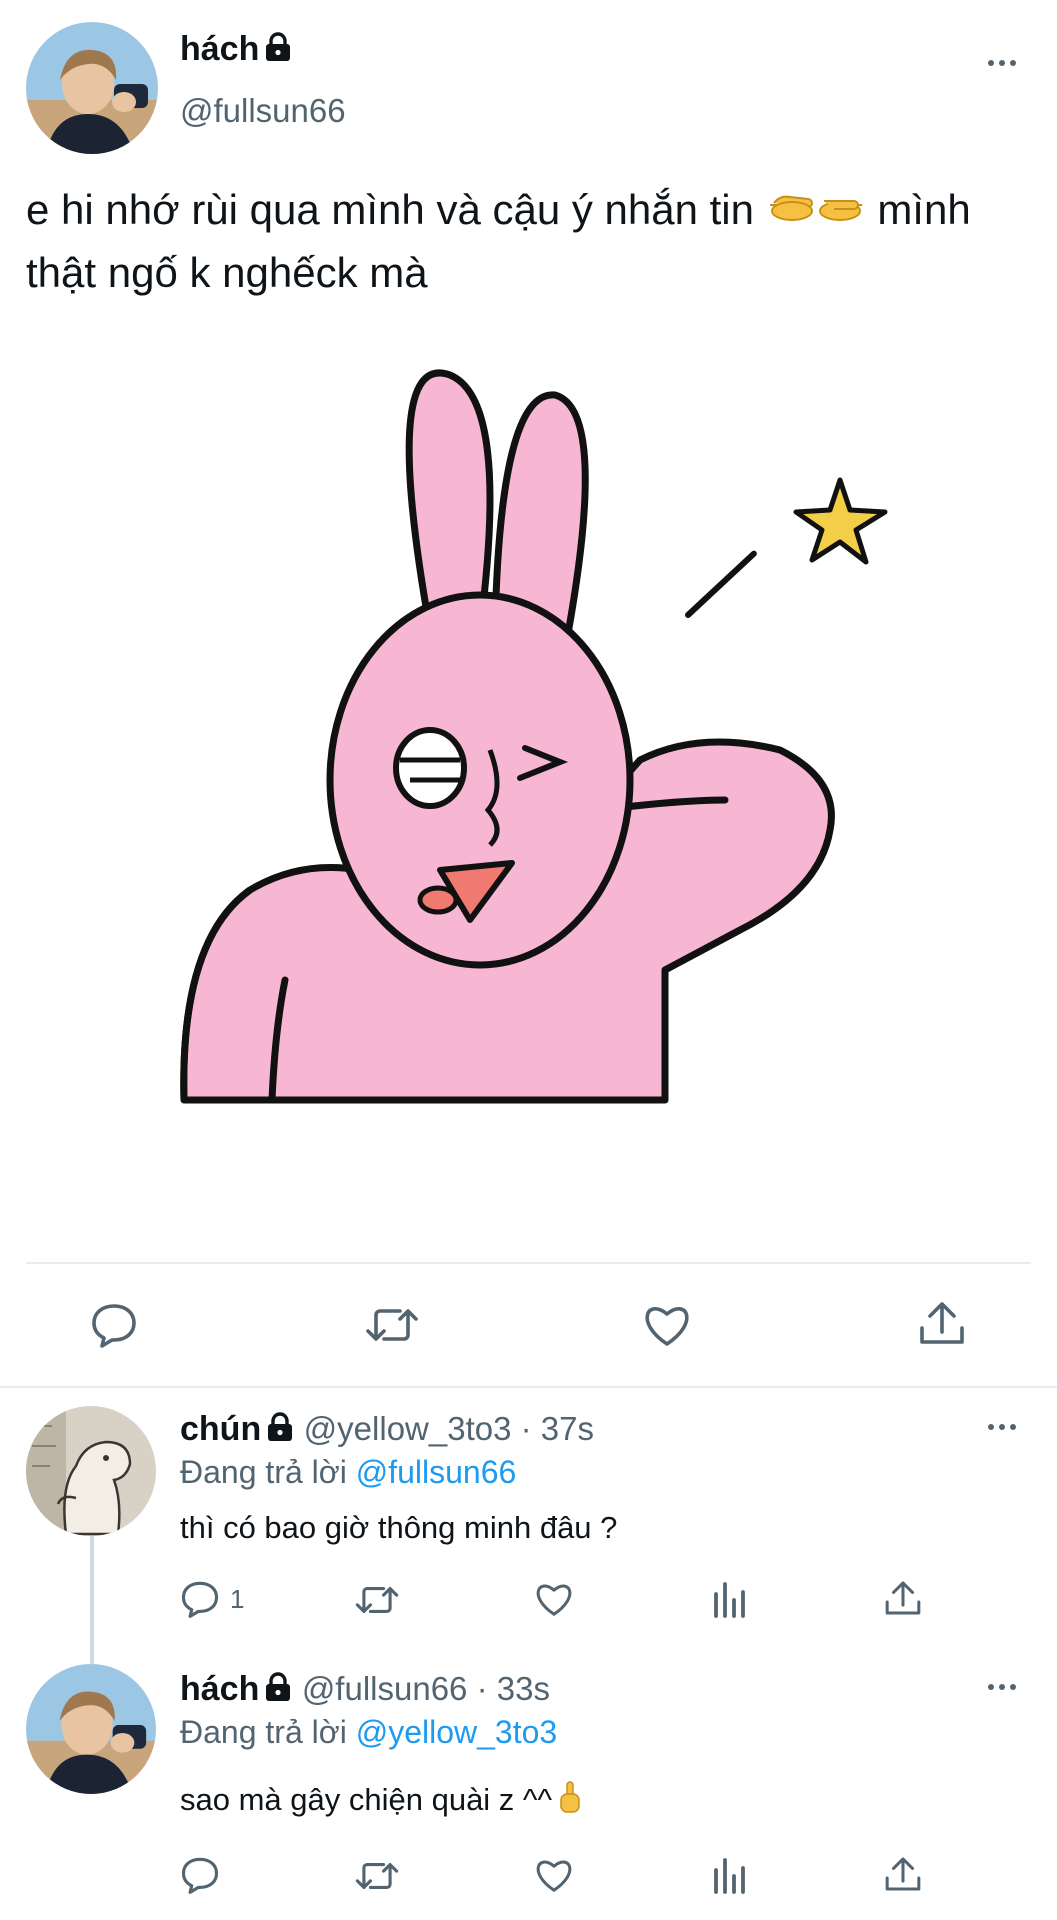  I want to click on pointing-hands-emoji-icon, so click(816, 213).